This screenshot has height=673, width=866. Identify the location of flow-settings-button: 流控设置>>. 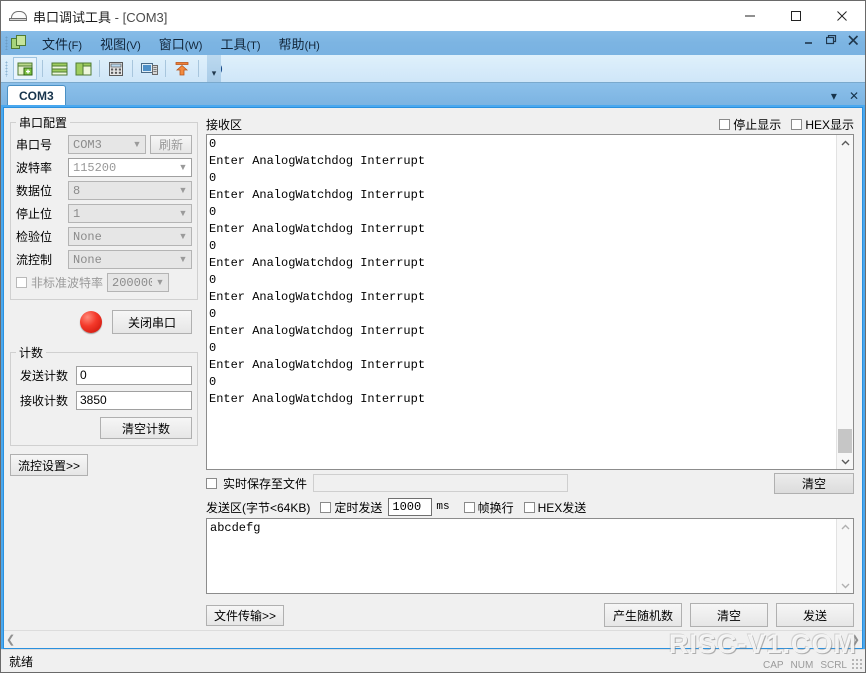
(49, 465).